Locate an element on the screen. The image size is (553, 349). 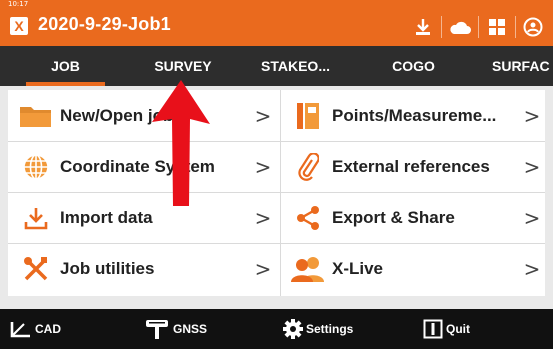
settings-label: Settings is located at coordinates (330, 329).